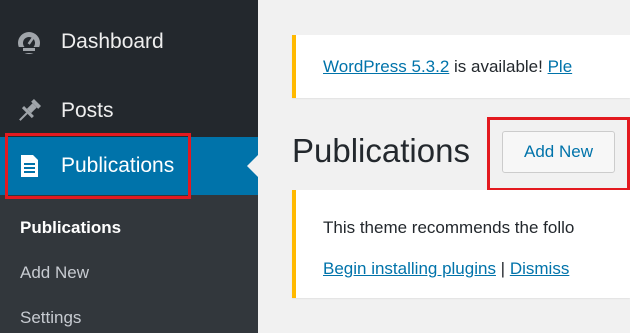 This screenshot has width=630, height=333. What do you see at coordinates (129, 111) in the screenshot?
I see `sidebar-item-posts: Posts` at bounding box center [129, 111].